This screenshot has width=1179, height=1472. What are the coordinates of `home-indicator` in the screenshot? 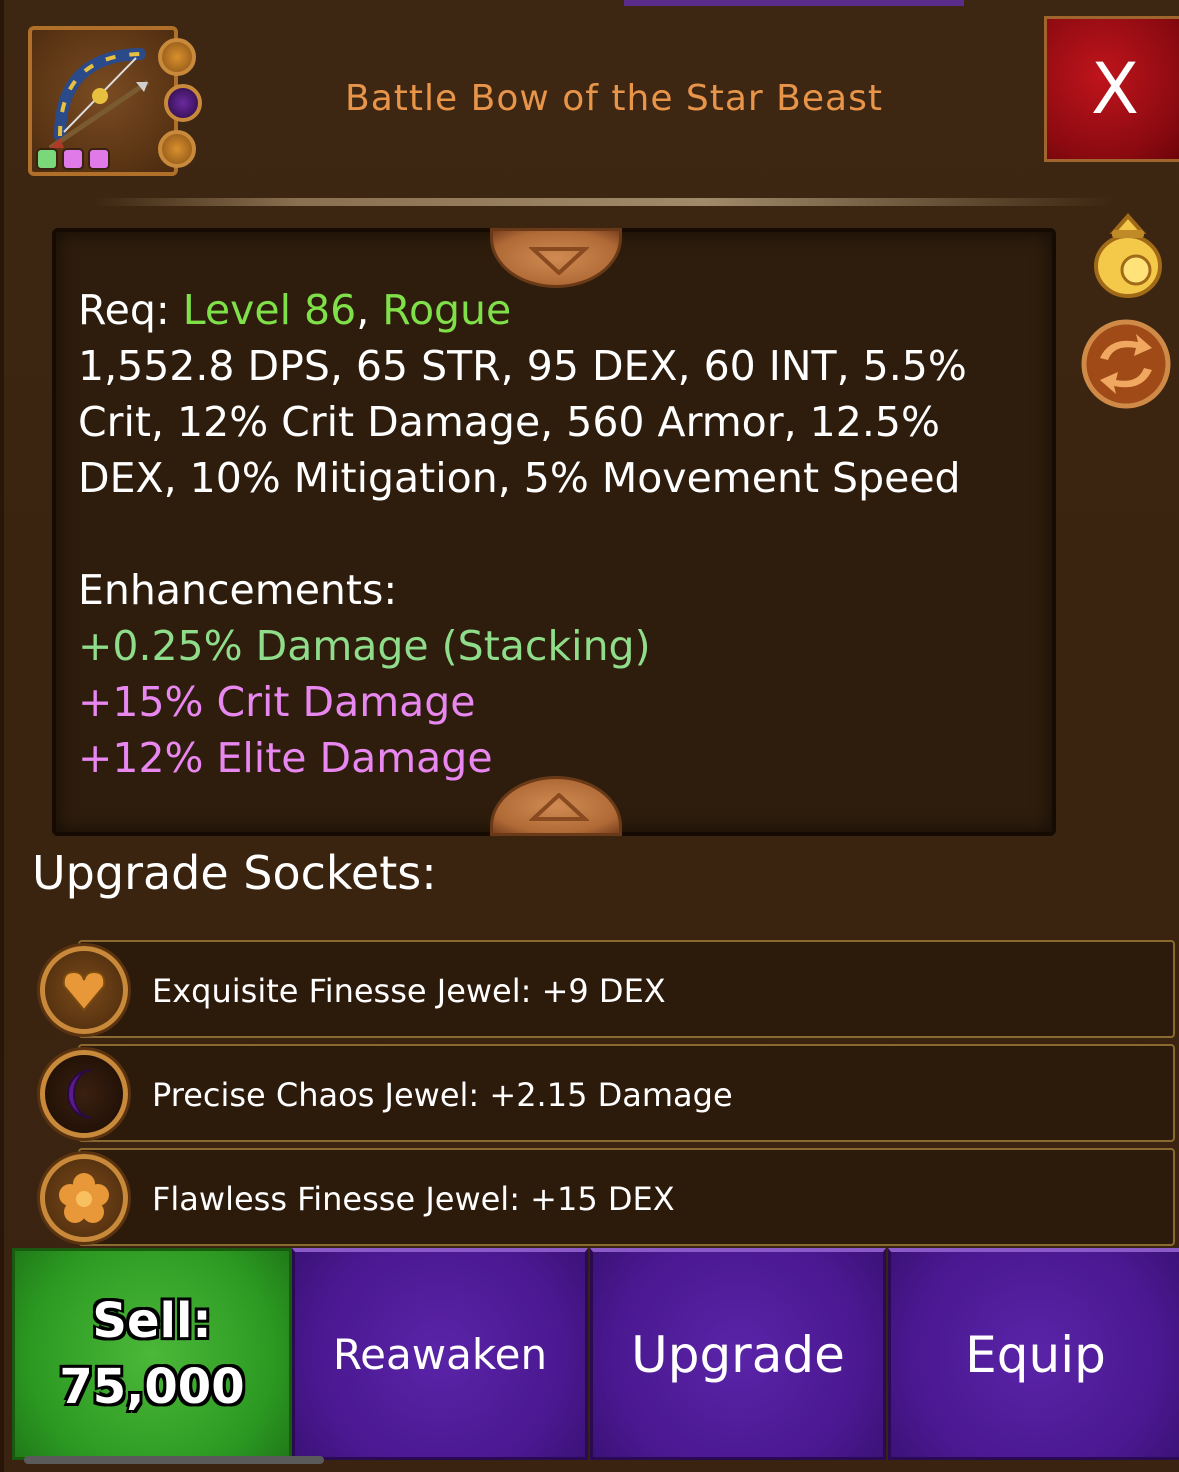 It's located at (174, 1460).